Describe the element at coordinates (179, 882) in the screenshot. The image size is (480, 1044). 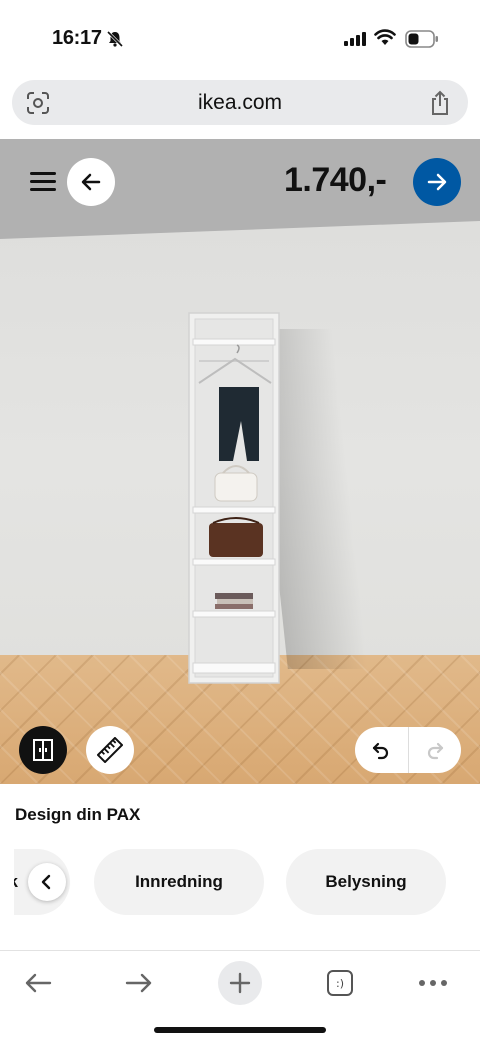
I see `chip-innredning: Innredning` at that location.